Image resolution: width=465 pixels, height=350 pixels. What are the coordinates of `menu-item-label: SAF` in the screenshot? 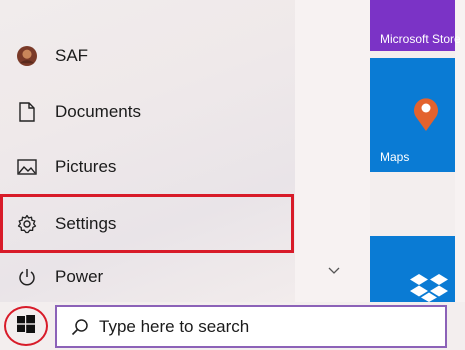 It's located at (72, 55).